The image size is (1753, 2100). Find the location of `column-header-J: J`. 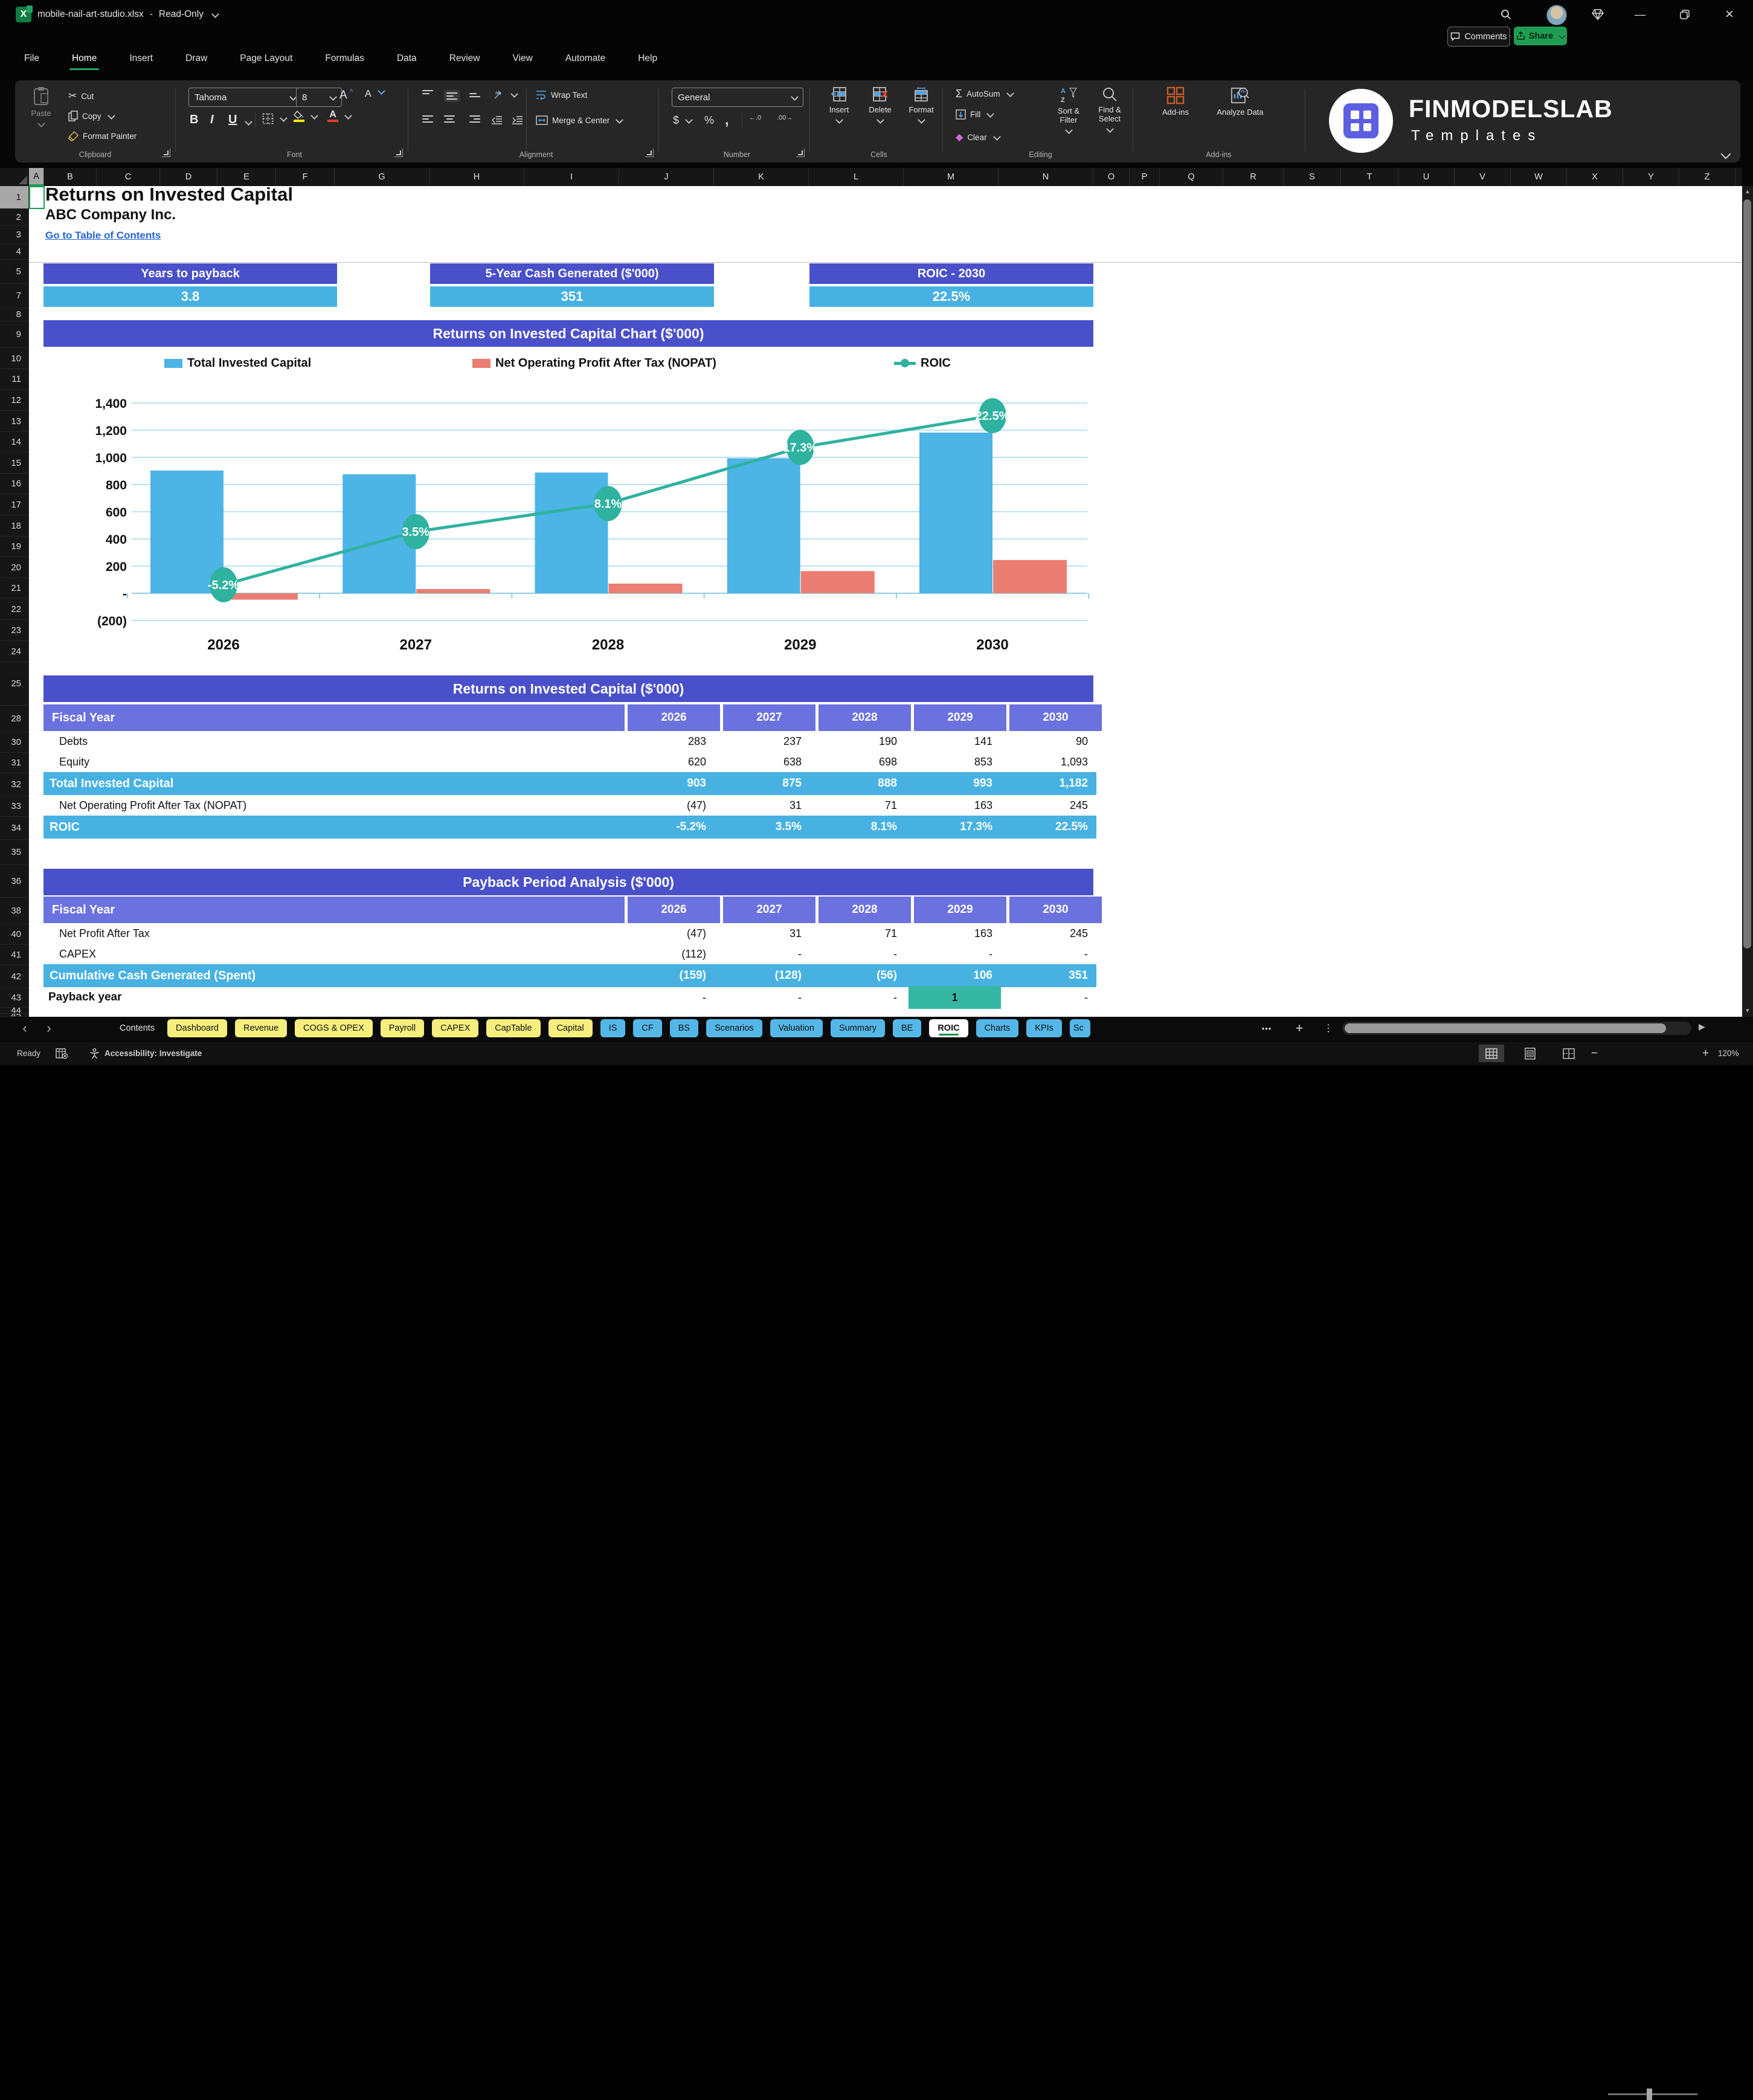

column-header-J: J is located at coordinates (666, 177).